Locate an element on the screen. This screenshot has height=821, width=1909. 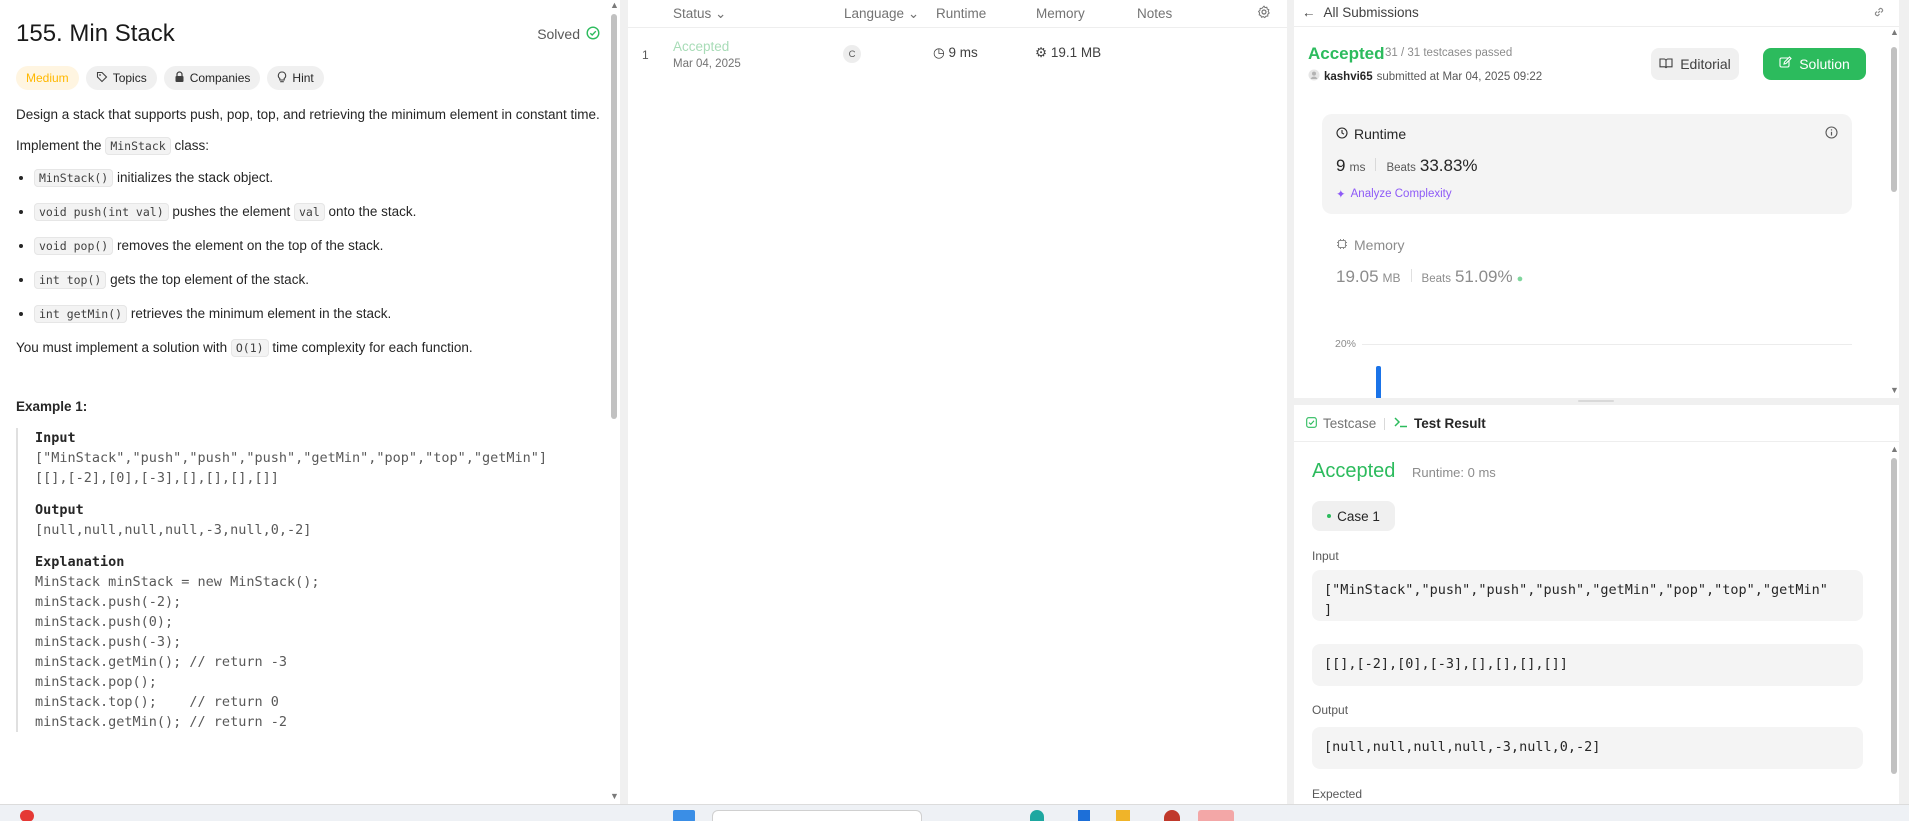
editorial-button: Editorial is located at coordinates (1695, 64).